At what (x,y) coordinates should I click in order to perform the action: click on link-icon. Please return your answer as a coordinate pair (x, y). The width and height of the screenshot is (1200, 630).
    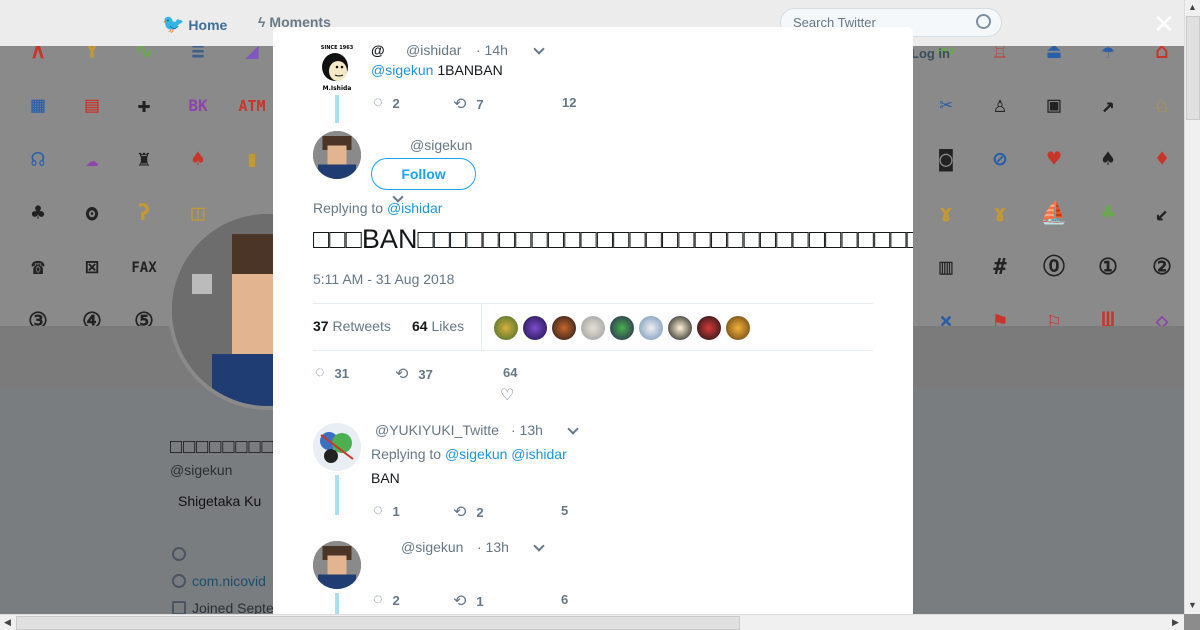
    Looking at the image, I should click on (179, 581).